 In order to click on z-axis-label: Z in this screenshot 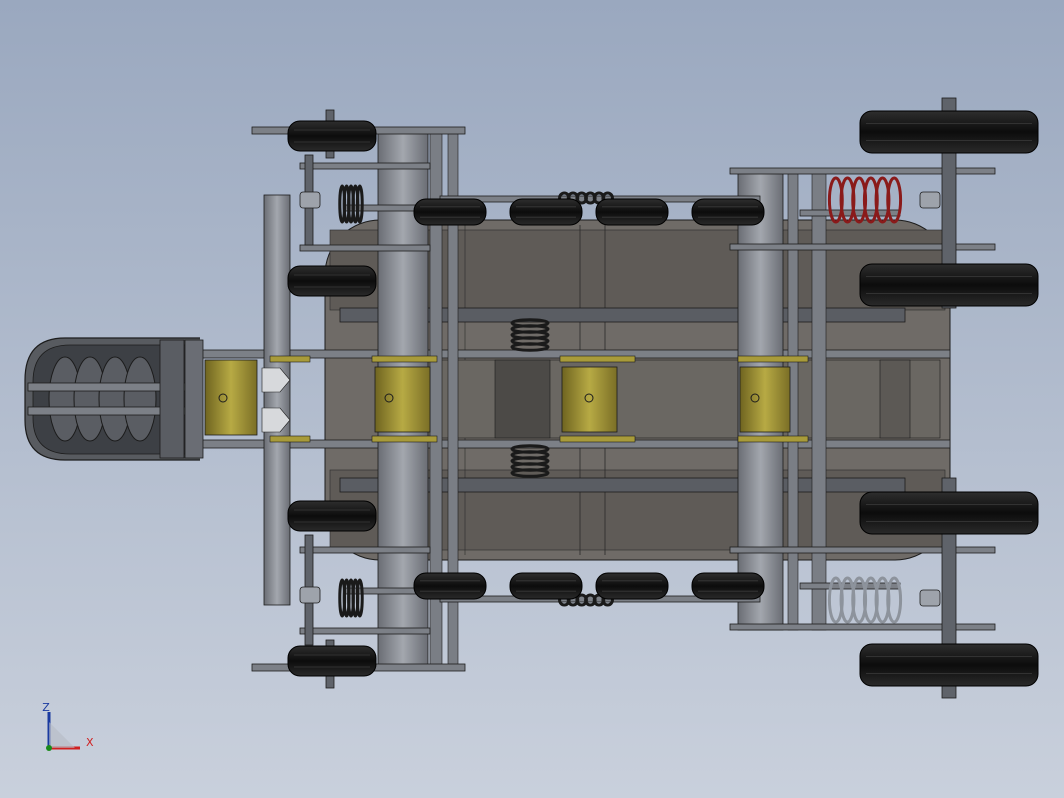, I will do `click(46, 707)`.